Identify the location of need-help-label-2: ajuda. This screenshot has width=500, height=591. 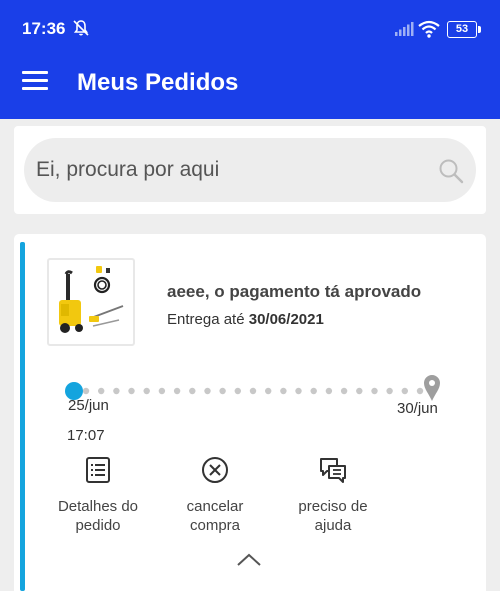
(333, 525).